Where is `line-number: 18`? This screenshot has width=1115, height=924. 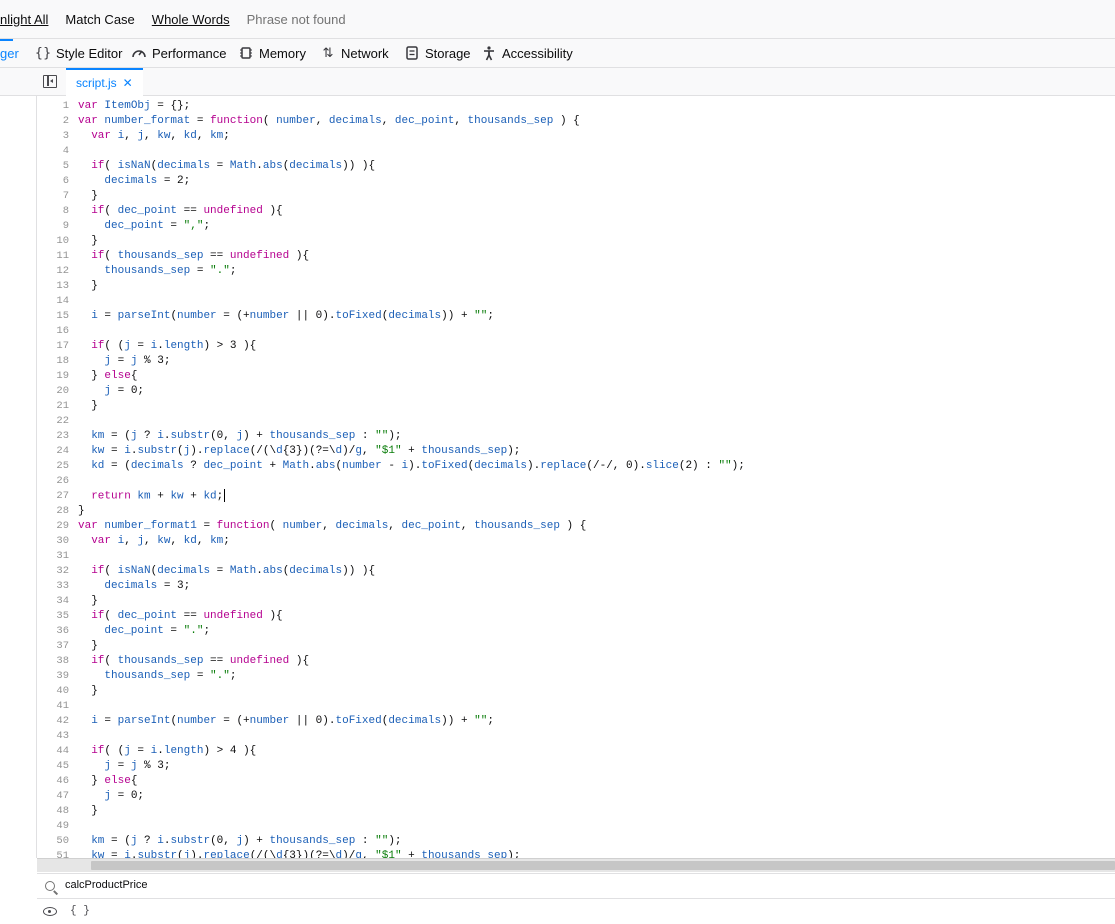
line-number: 18 is located at coordinates (53, 361).